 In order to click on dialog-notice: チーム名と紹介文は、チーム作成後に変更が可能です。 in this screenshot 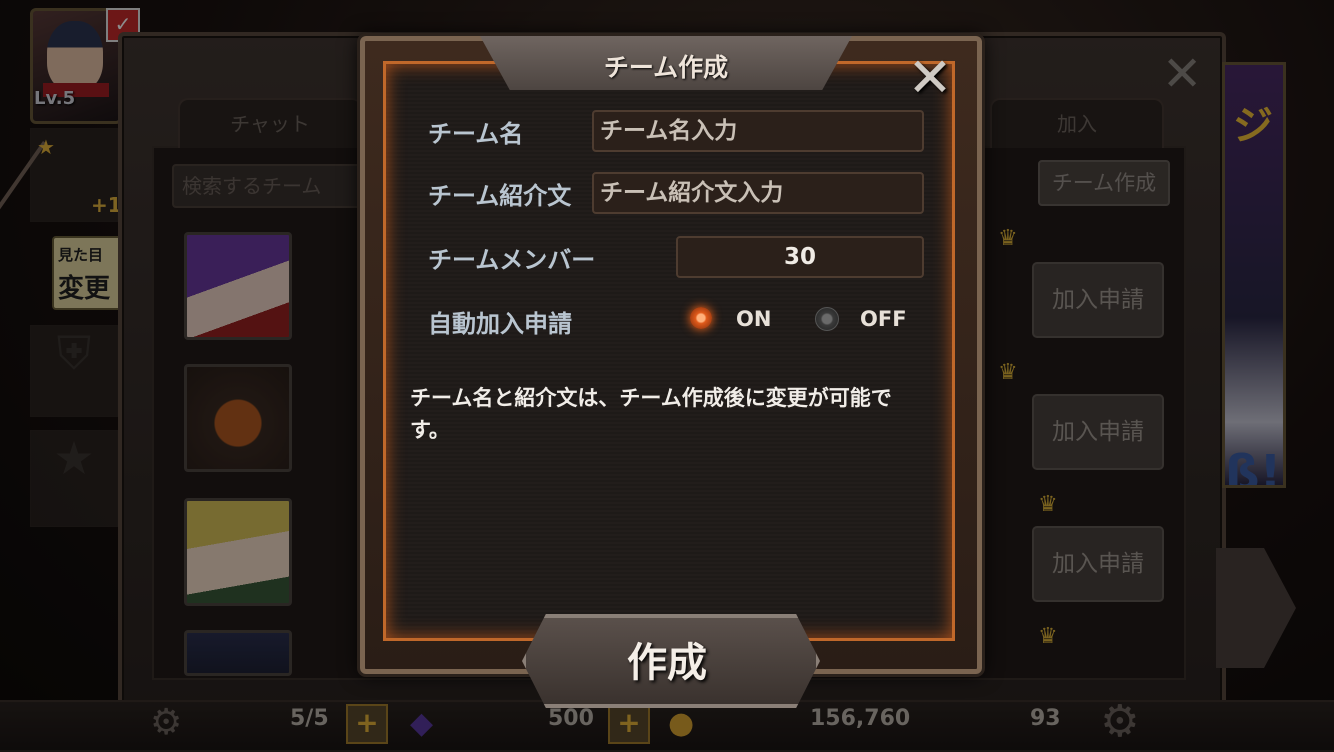, I will do `click(651, 414)`.